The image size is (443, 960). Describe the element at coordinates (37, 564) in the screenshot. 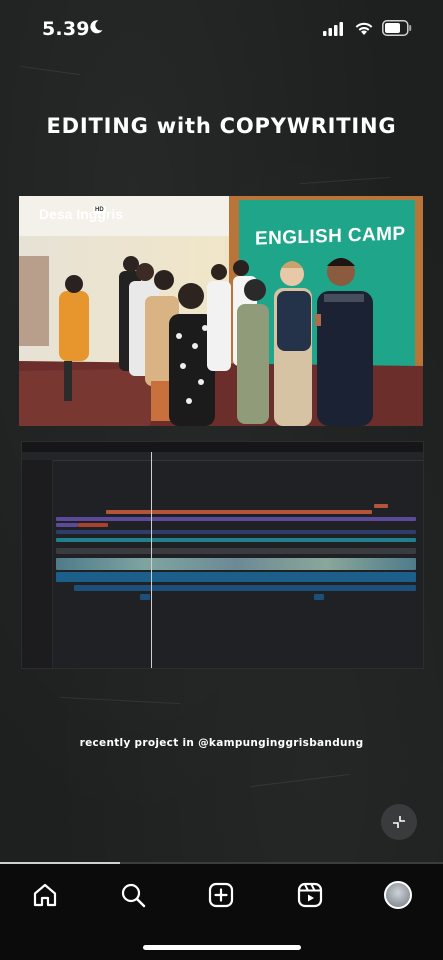

I see `track-headers` at that location.